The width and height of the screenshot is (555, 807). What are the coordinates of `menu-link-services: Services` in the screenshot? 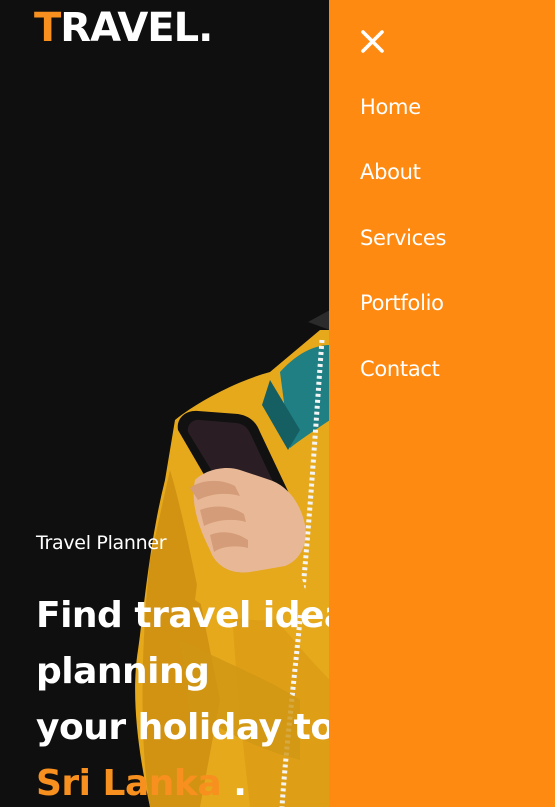 It's located at (403, 238).